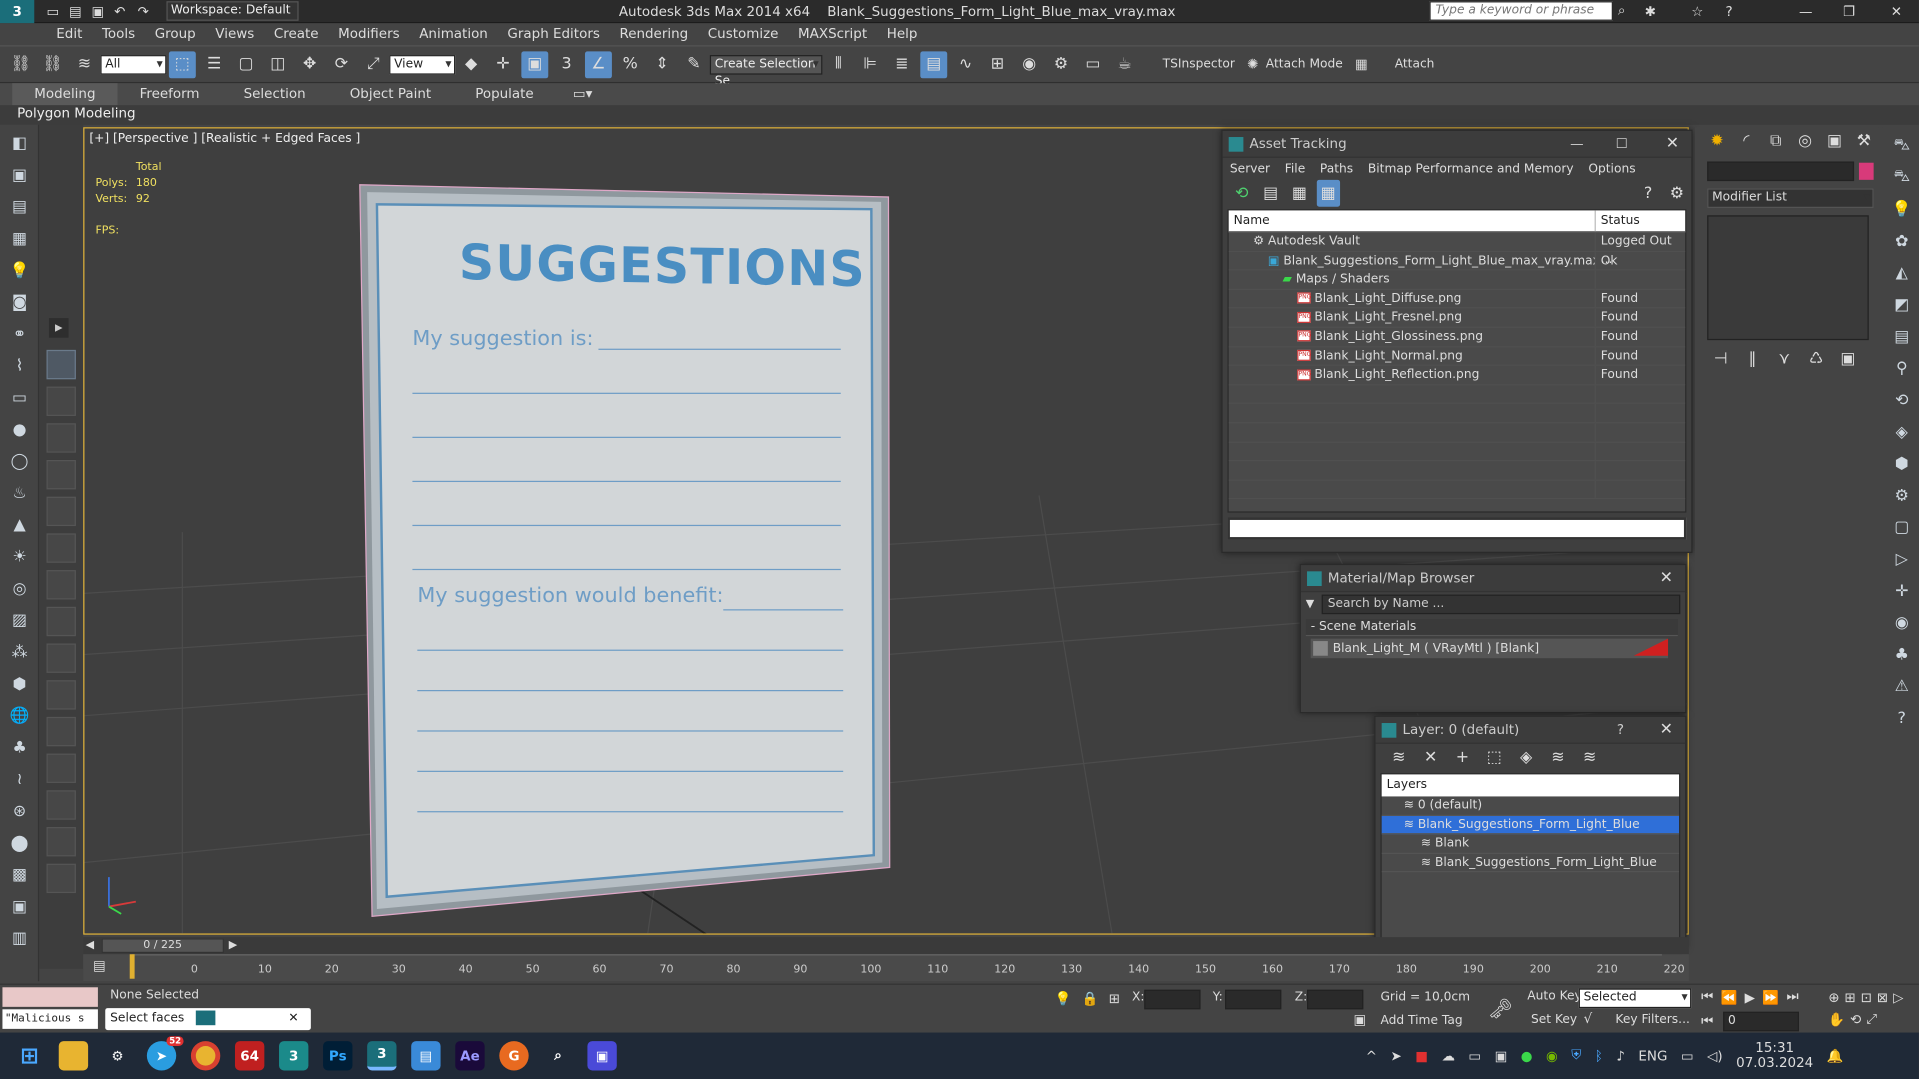 Image resolution: width=1919 pixels, height=1079 pixels. Describe the element at coordinates (822, 34) in the screenshot. I see `menu-maxscript: MAXScript` at that location.